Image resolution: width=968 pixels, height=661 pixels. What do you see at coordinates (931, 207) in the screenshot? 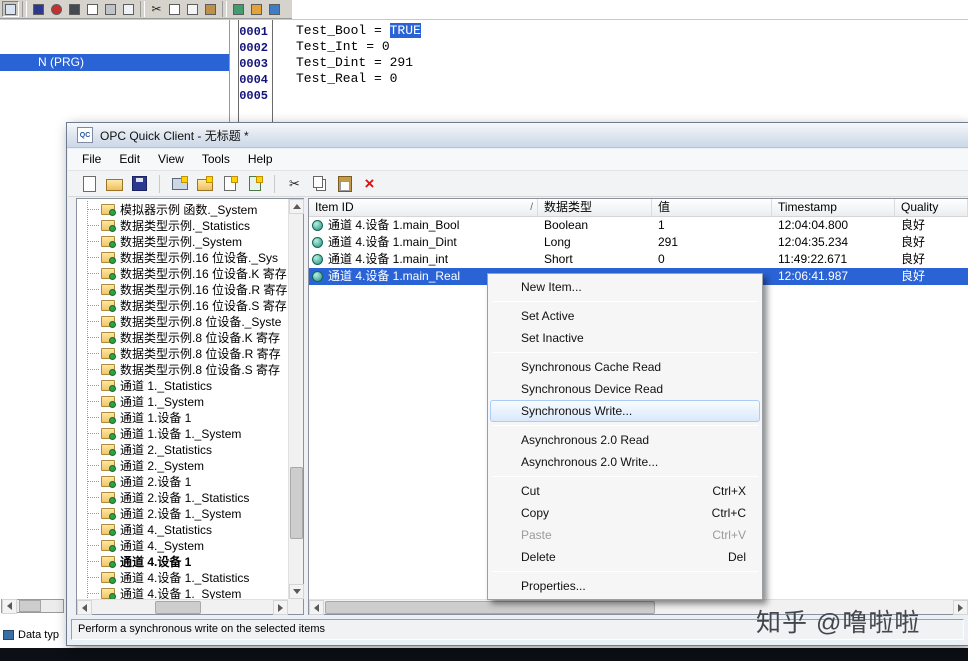
I see `column-header-quality: Quality` at bounding box center [931, 207].